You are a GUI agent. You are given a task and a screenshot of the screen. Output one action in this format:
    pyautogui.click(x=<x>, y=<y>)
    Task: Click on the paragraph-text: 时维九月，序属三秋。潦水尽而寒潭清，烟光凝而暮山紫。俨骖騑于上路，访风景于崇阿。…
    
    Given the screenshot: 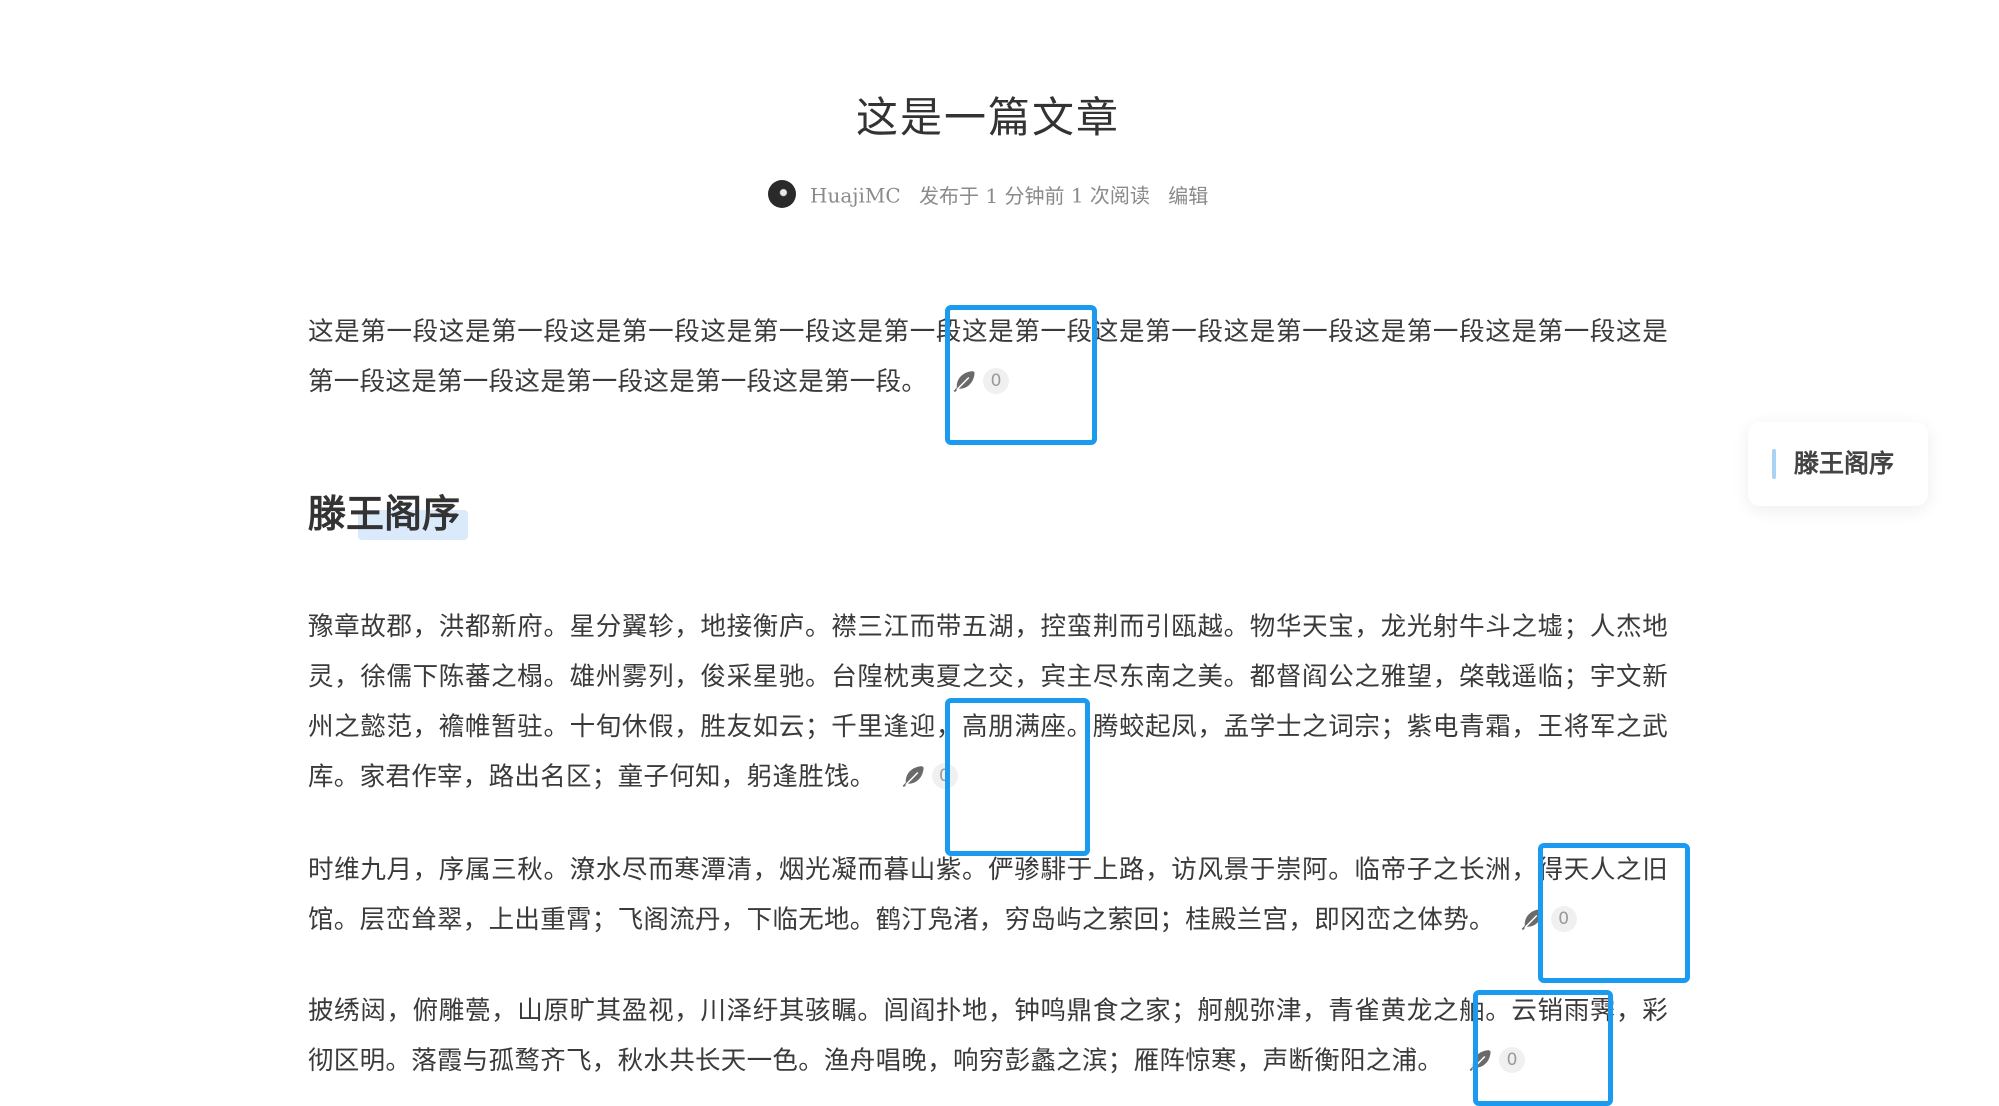 What is the action you would take?
    pyautogui.click(x=988, y=895)
    